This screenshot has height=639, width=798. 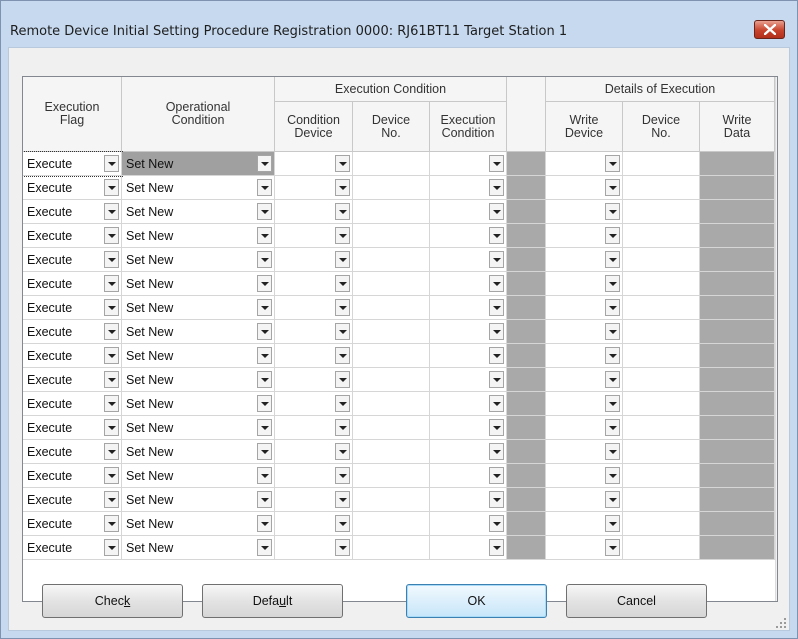 I want to click on scroll-up-icon, so click(x=776, y=85).